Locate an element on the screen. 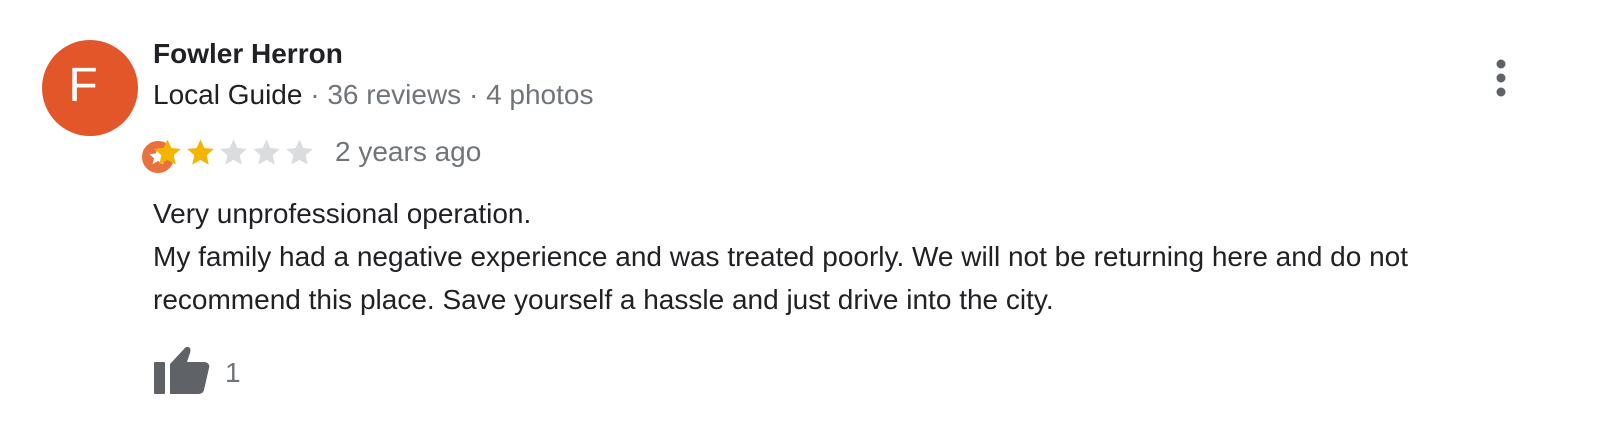  thumb-up-icon is located at coordinates (182, 370).